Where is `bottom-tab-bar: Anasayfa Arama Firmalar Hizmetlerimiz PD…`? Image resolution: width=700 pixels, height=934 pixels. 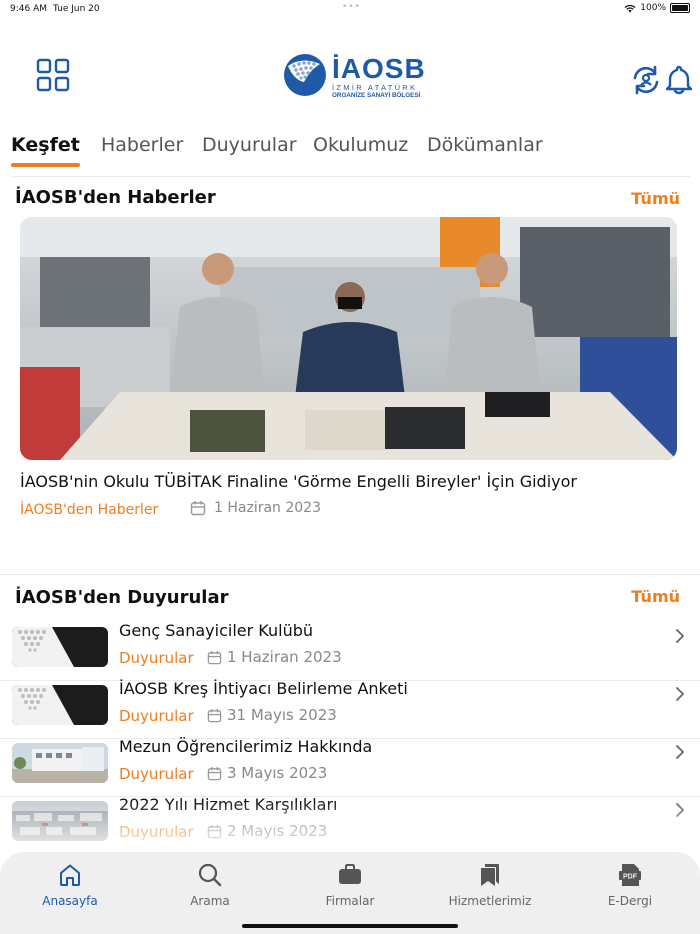
bottom-tab-bar: Anasayfa Arama Firmalar Hizmetlerimiz PD… is located at coordinates (350, 893).